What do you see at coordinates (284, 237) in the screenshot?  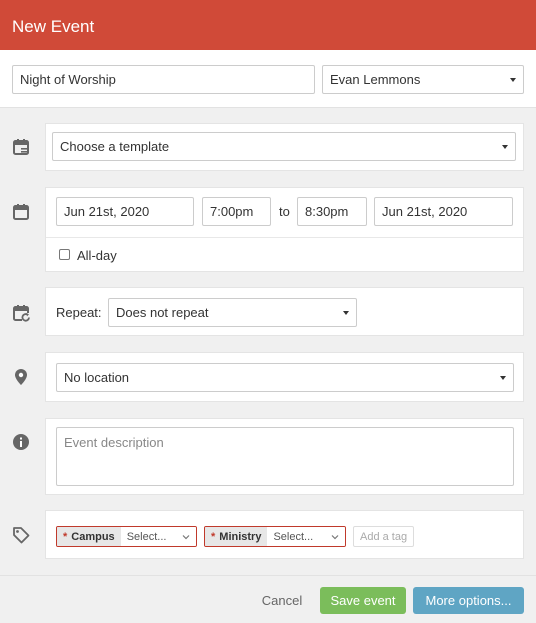 I see `divider` at bounding box center [284, 237].